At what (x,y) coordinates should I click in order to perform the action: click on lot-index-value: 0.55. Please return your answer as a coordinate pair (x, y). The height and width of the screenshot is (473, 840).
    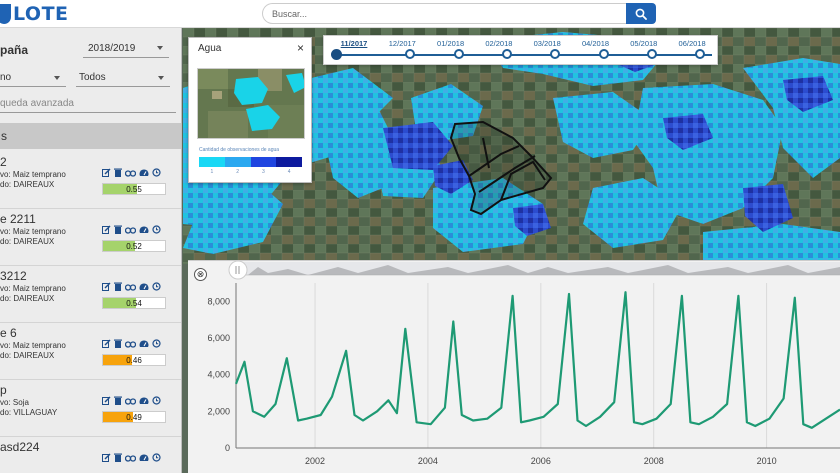
    Looking at the image, I should click on (134, 189).